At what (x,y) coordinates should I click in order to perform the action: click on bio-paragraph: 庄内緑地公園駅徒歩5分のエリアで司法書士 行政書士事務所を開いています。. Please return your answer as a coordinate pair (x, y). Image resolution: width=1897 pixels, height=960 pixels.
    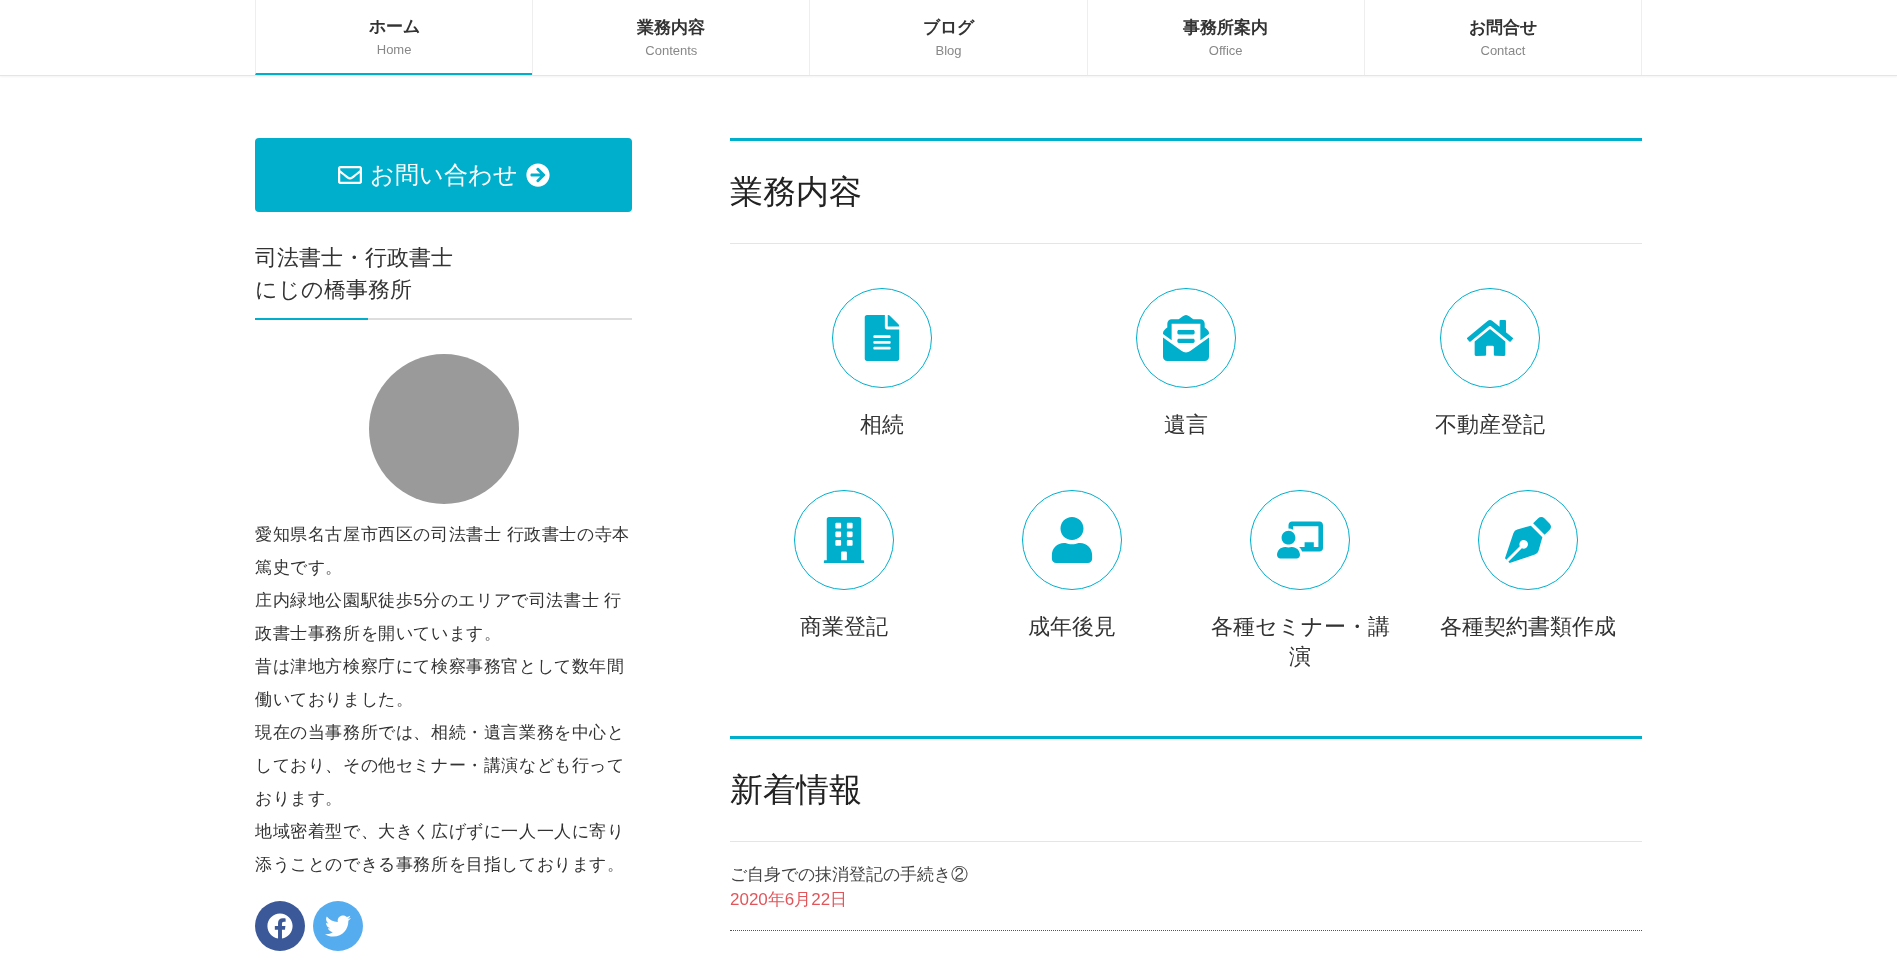
    Looking at the image, I should click on (439, 617).